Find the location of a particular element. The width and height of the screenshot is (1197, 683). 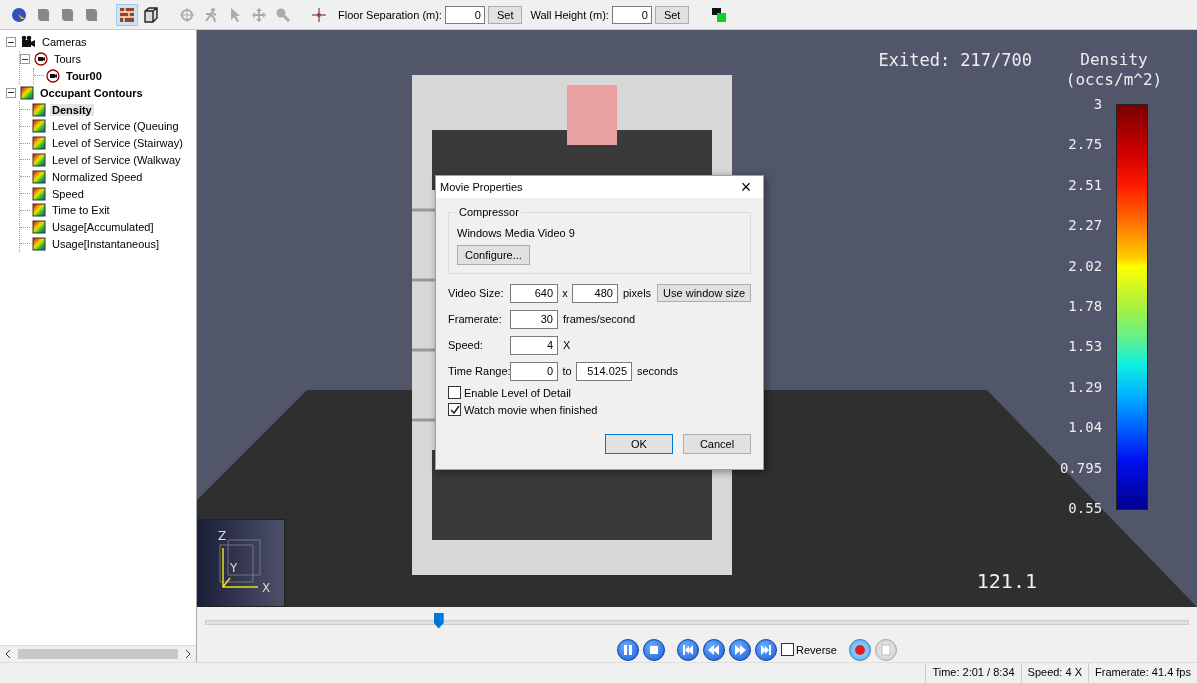

tree-item: Level of Service (Walkway is located at coordinates (116, 159).